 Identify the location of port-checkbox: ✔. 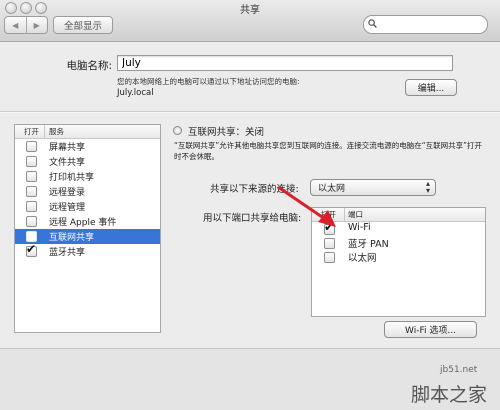
(329, 227).